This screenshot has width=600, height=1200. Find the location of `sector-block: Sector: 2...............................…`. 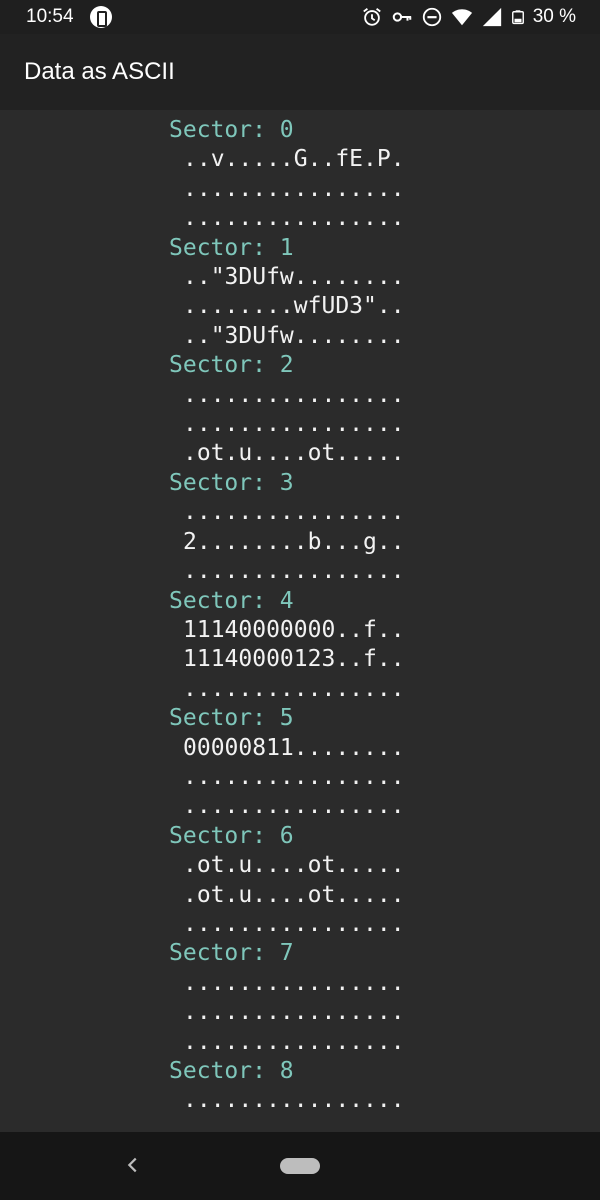

sector-block: Sector: 2...............................… is located at coordinates (287, 410).